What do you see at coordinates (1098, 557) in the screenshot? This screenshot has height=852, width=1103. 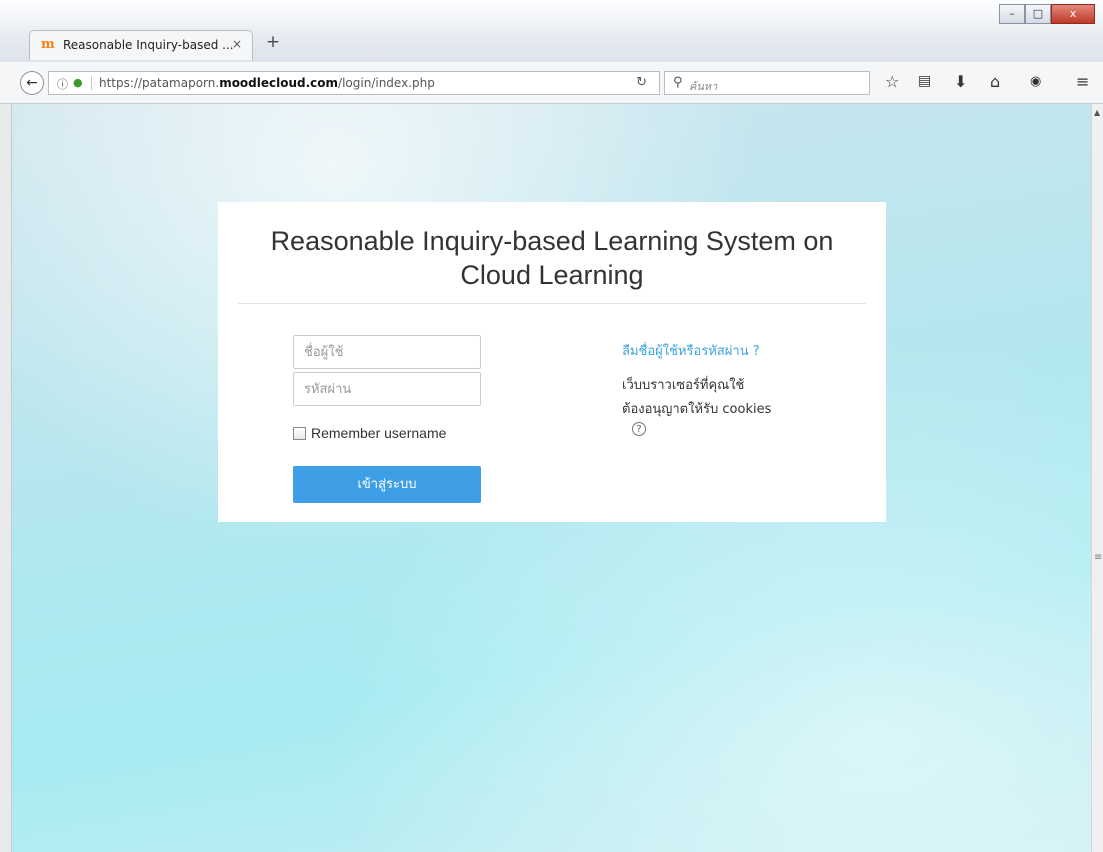 I see `scroll-grip-icon: ≡` at bounding box center [1098, 557].